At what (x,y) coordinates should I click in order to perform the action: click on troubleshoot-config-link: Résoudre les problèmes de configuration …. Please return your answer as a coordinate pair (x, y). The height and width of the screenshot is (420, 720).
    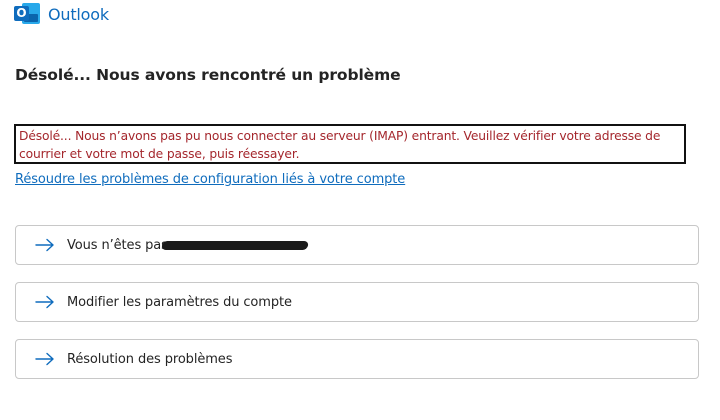
    Looking at the image, I should click on (210, 179).